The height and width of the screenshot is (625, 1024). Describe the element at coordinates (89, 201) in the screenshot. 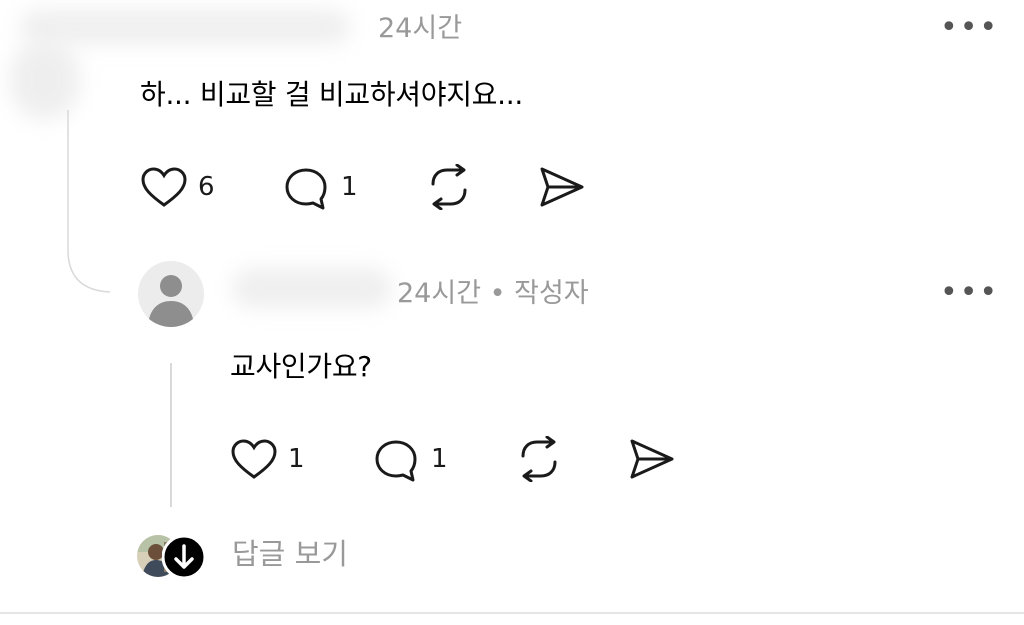

I see `thread-connector` at that location.